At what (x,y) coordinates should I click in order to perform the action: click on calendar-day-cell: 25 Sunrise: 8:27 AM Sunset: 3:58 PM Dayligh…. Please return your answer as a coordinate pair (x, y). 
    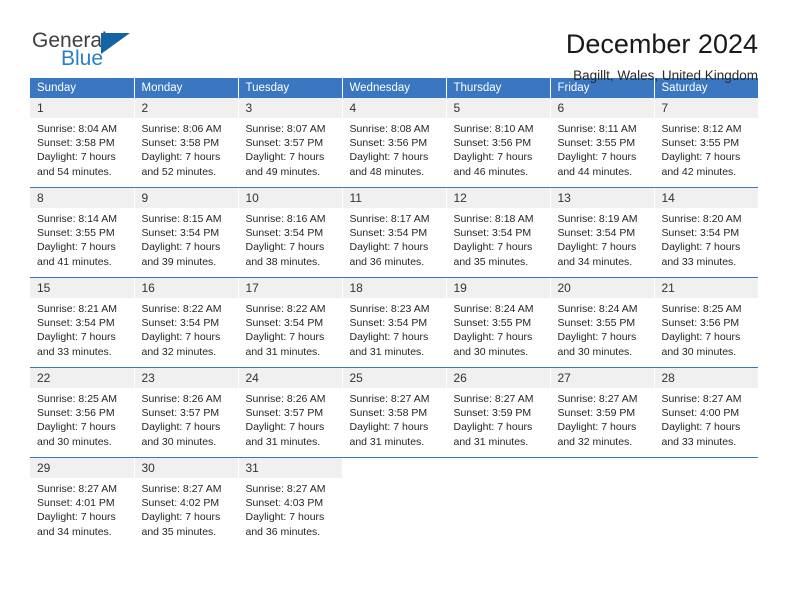
    Looking at the image, I should click on (394, 412).